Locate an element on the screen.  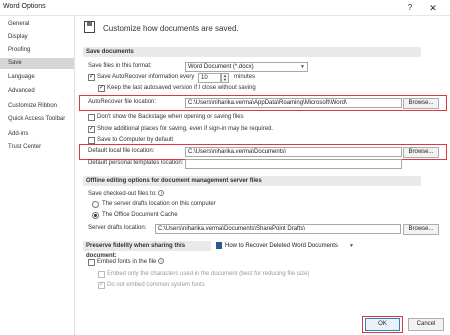
format-select: Word Document (*.docx) ▼ is located at coordinates (246, 67).